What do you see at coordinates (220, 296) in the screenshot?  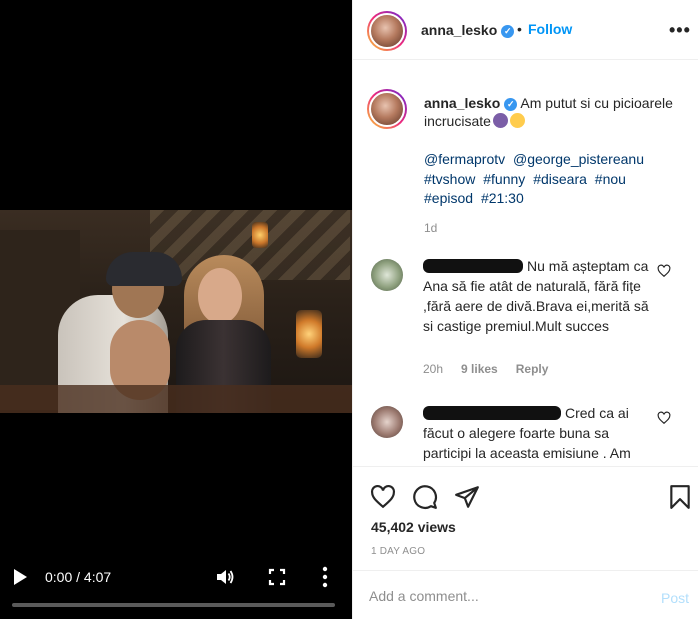 I see `scene-woman-face` at bounding box center [220, 296].